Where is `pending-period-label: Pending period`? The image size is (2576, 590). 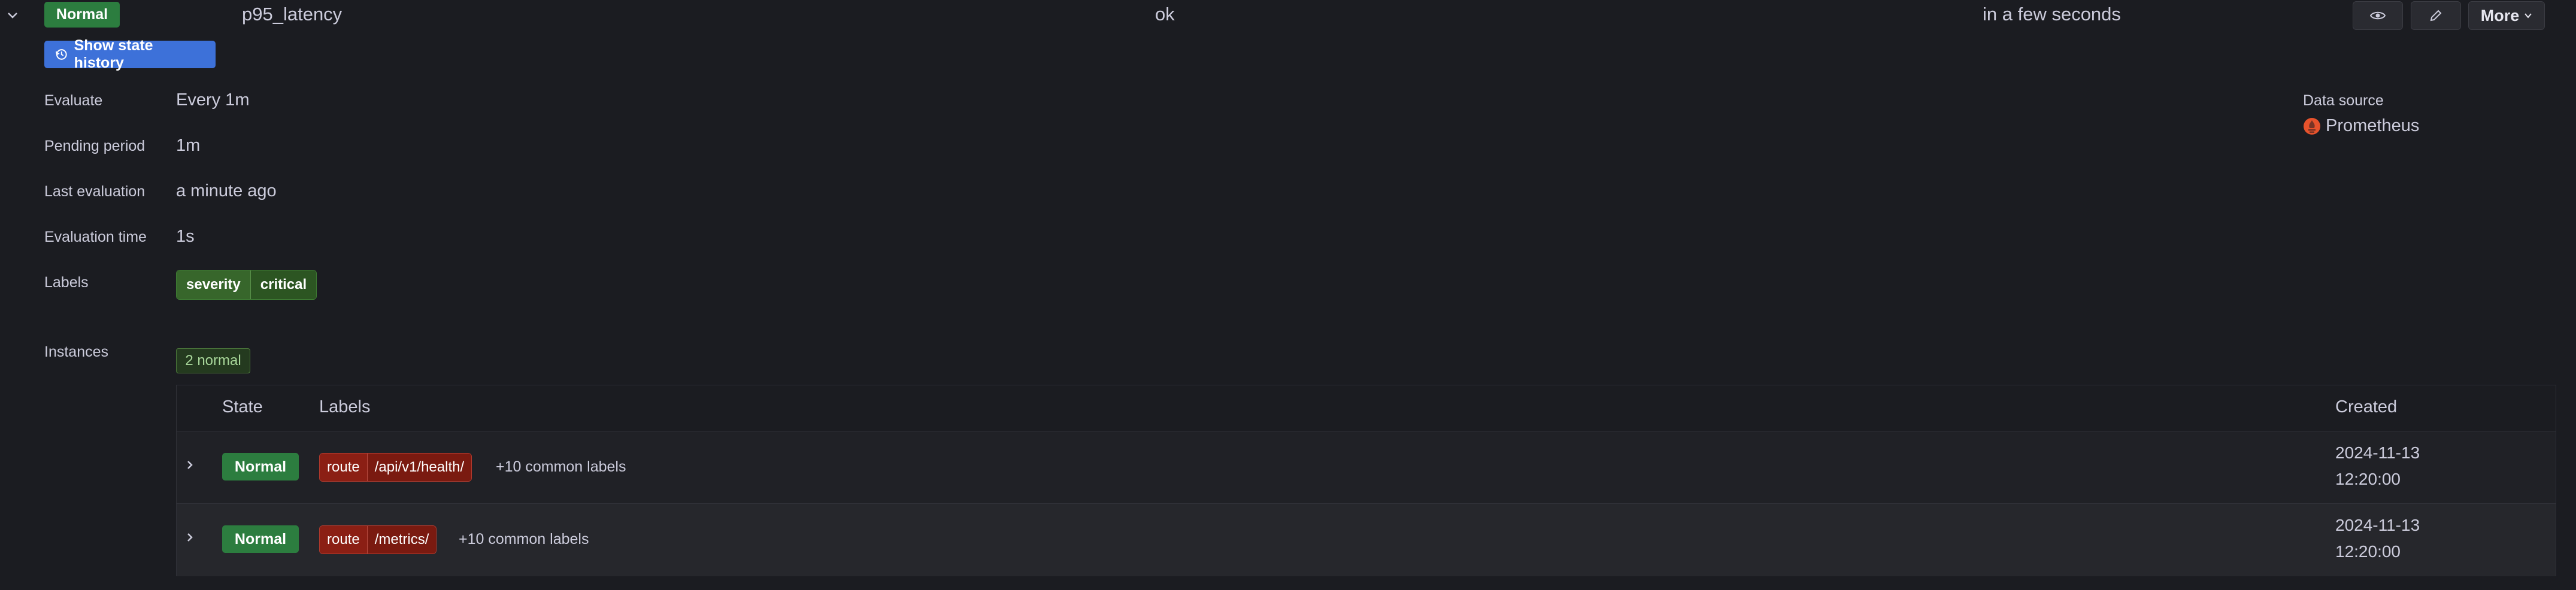
pending-period-label: Pending period is located at coordinates (95, 146).